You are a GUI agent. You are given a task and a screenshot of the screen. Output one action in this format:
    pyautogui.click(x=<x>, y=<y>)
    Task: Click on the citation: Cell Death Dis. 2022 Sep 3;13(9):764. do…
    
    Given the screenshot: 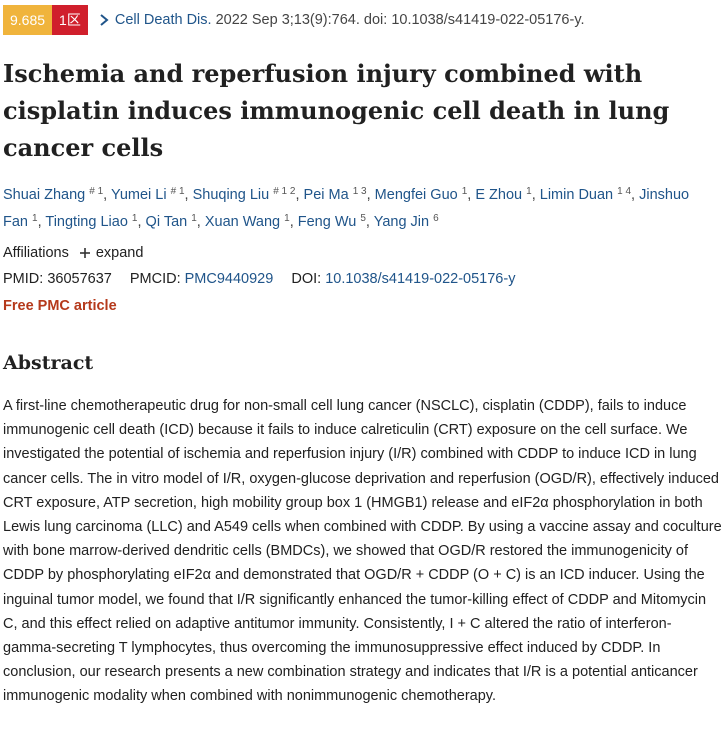 What is the action you would take?
    pyautogui.click(x=350, y=20)
    